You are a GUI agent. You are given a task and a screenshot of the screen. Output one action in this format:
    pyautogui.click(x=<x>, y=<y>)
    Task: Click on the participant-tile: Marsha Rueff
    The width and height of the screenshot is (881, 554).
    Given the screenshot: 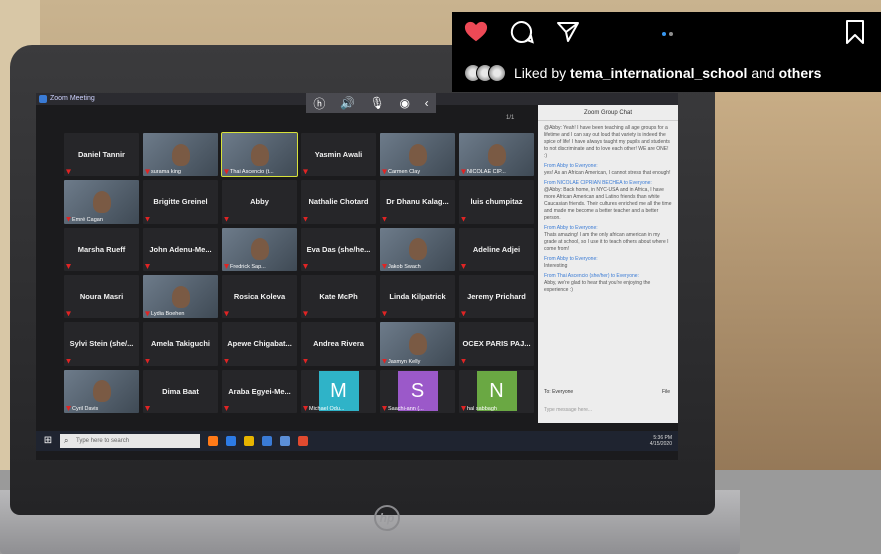 What is the action you would take?
    pyautogui.click(x=101, y=249)
    